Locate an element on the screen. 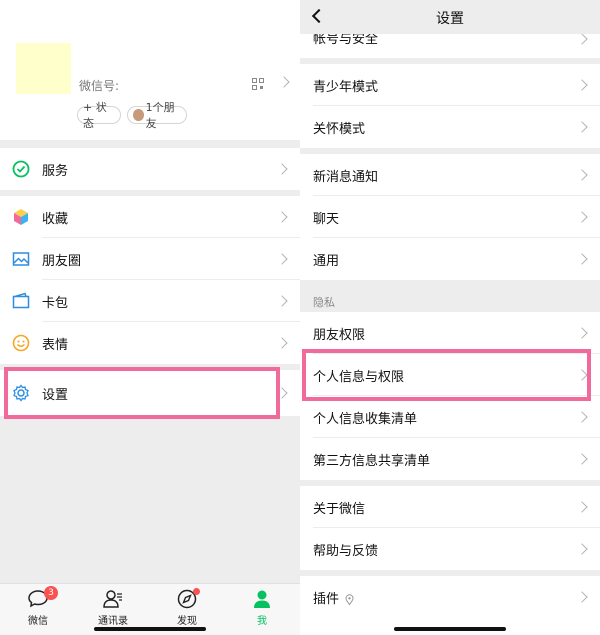 The image size is (600, 635). plugins-group: 插件 is located at coordinates (450, 605).